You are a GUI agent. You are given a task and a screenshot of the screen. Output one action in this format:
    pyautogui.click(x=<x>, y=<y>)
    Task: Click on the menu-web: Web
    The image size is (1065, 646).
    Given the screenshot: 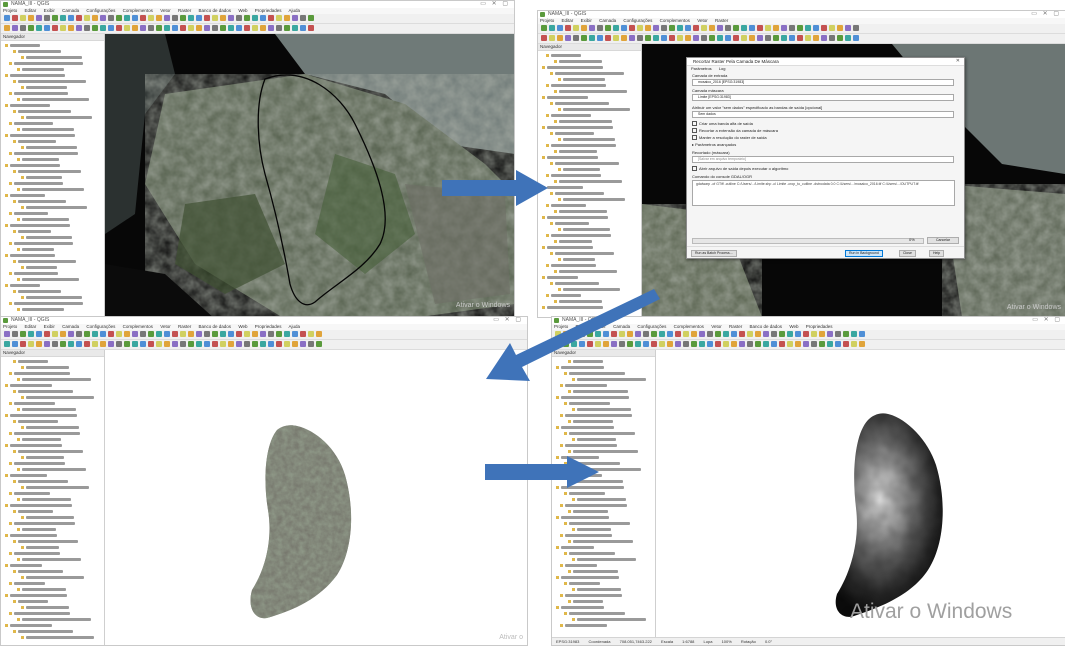 What is the action you would take?
    pyautogui.click(x=242, y=326)
    